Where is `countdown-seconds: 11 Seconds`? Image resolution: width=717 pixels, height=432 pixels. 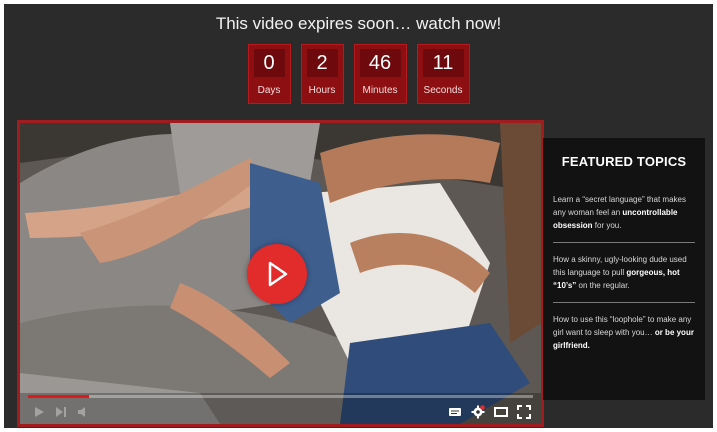 countdown-seconds: 11 Seconds is located at coordinates (443, 74).